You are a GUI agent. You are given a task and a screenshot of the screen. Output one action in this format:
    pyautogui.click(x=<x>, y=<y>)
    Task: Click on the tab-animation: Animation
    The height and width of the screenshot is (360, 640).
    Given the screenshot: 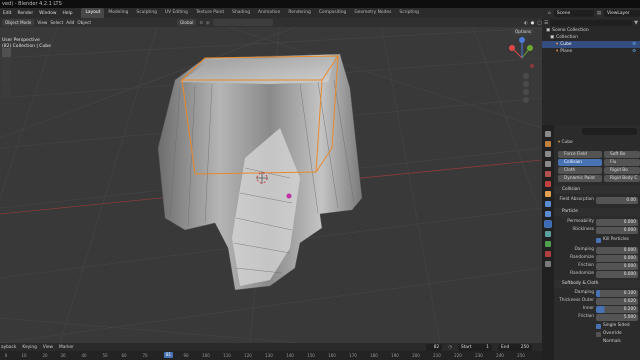 What is the action you would take?
    pyautogui.click(x=269, y=13)
    